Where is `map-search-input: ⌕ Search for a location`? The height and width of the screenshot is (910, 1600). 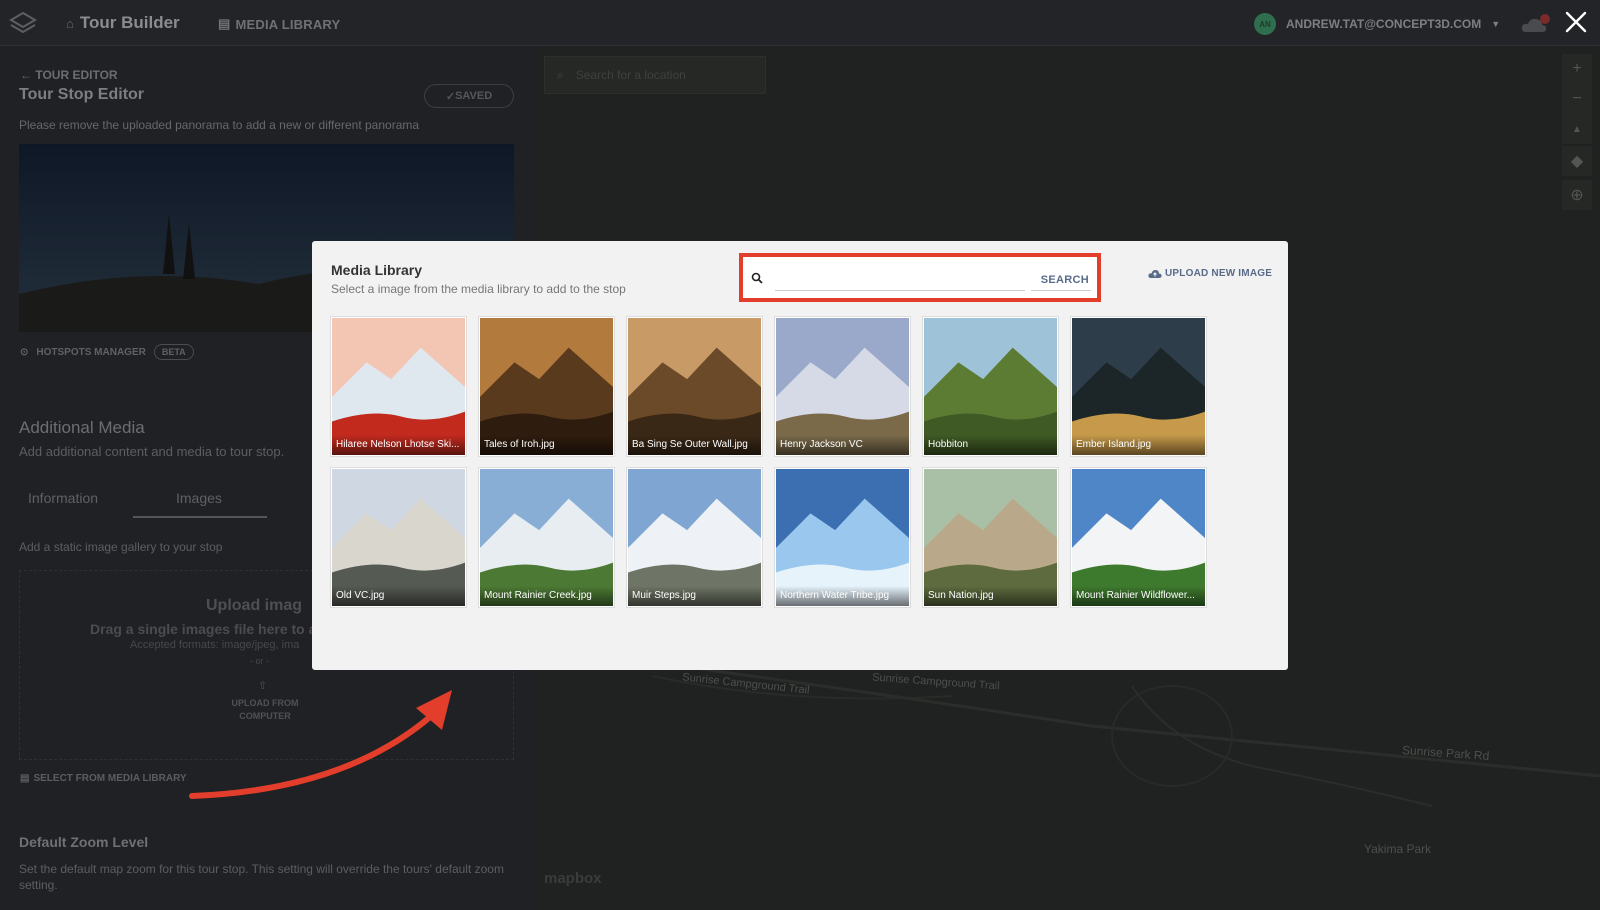
map-search-input: ⌕ Search for a location is located at coordinates (655, 75).